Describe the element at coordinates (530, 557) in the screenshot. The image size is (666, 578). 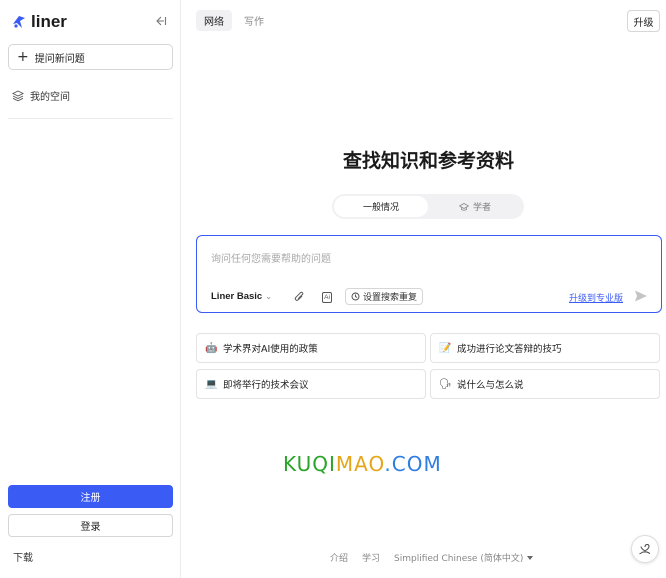
I see `caret-down-icon` at that location.